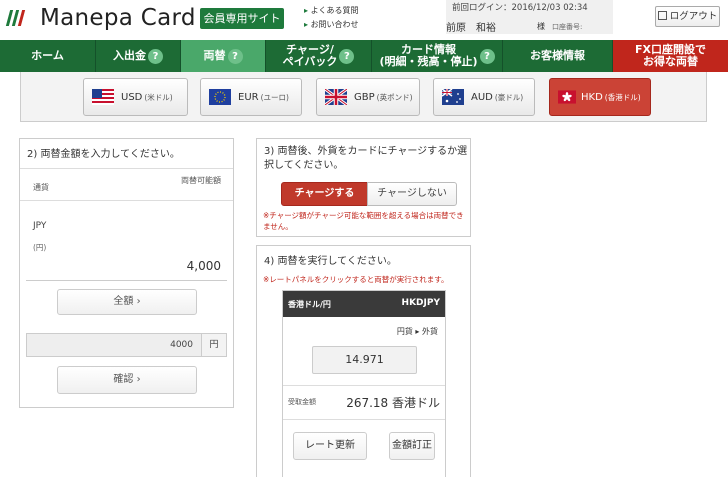 The image size is (728, 477). Describe the element at coordinates (622, 97) in the screenshot. I see `currency-name: (香港ドル)` at that location.